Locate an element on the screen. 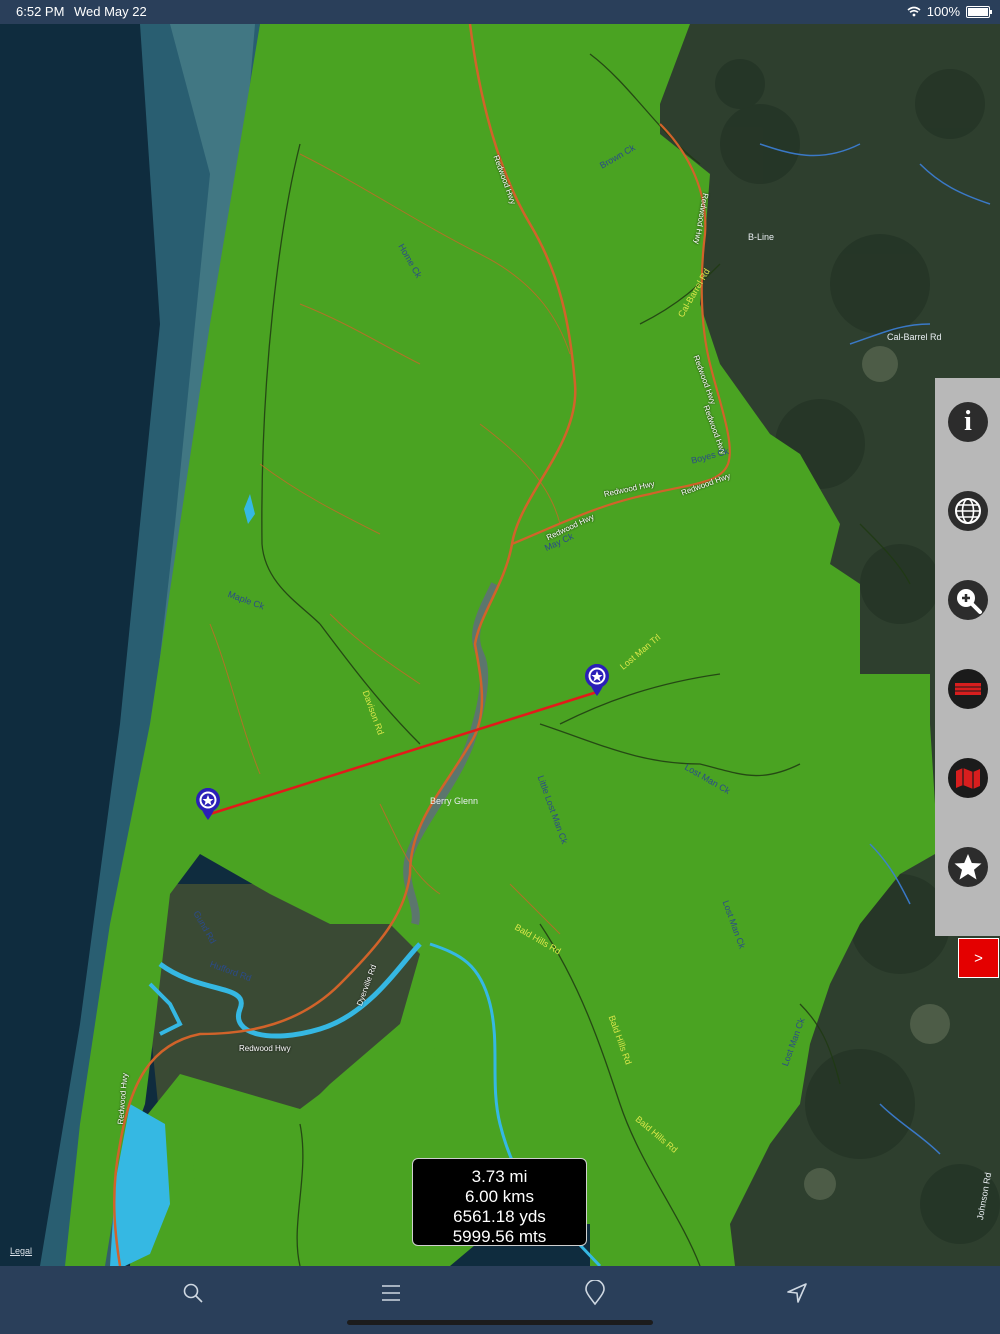 This screenshot has width=1000, height=1334. navigation-arrow-icon is located at coordinates (797, 1293).